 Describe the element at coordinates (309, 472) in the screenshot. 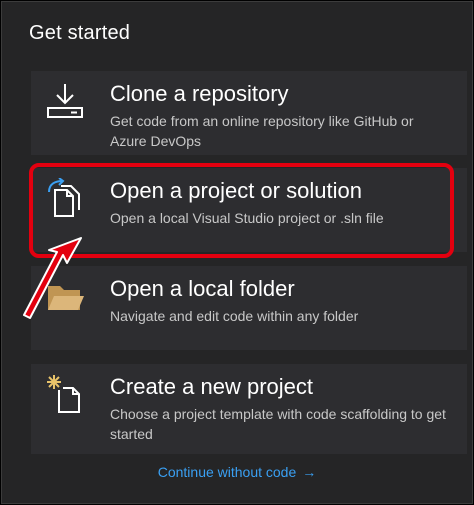

I see `arrow-right-icon: →` at that location.